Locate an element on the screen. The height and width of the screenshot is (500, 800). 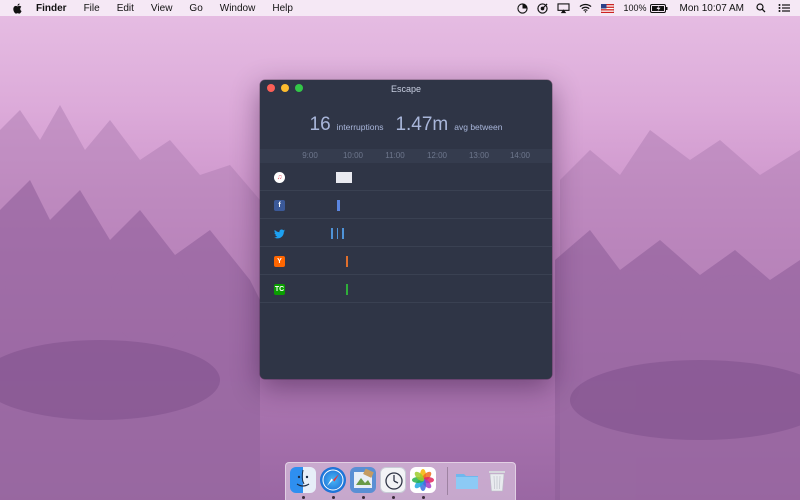
wifi-icon is located at coordinates (585, 8).